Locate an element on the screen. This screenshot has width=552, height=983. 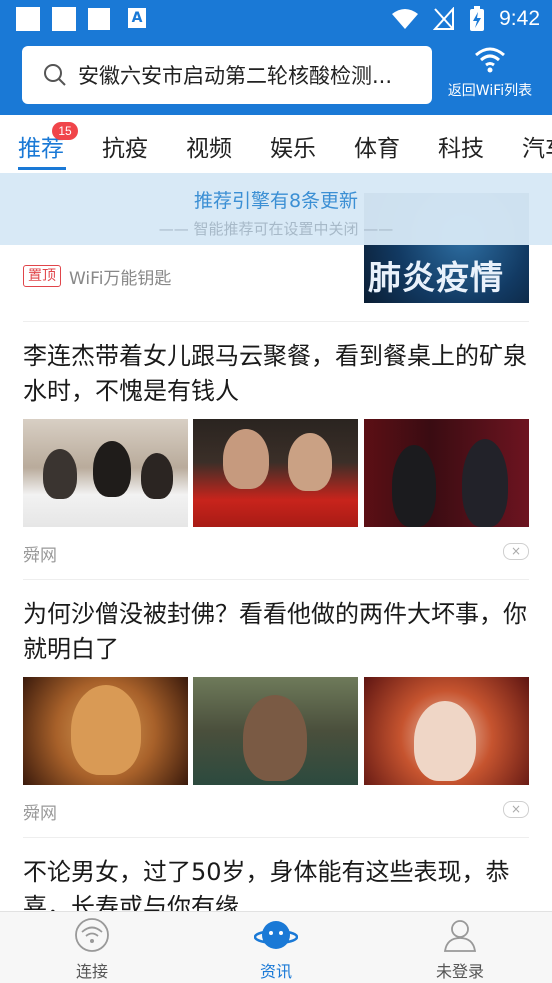
nav-connect: 连接 is located at coordinates (92, 950).